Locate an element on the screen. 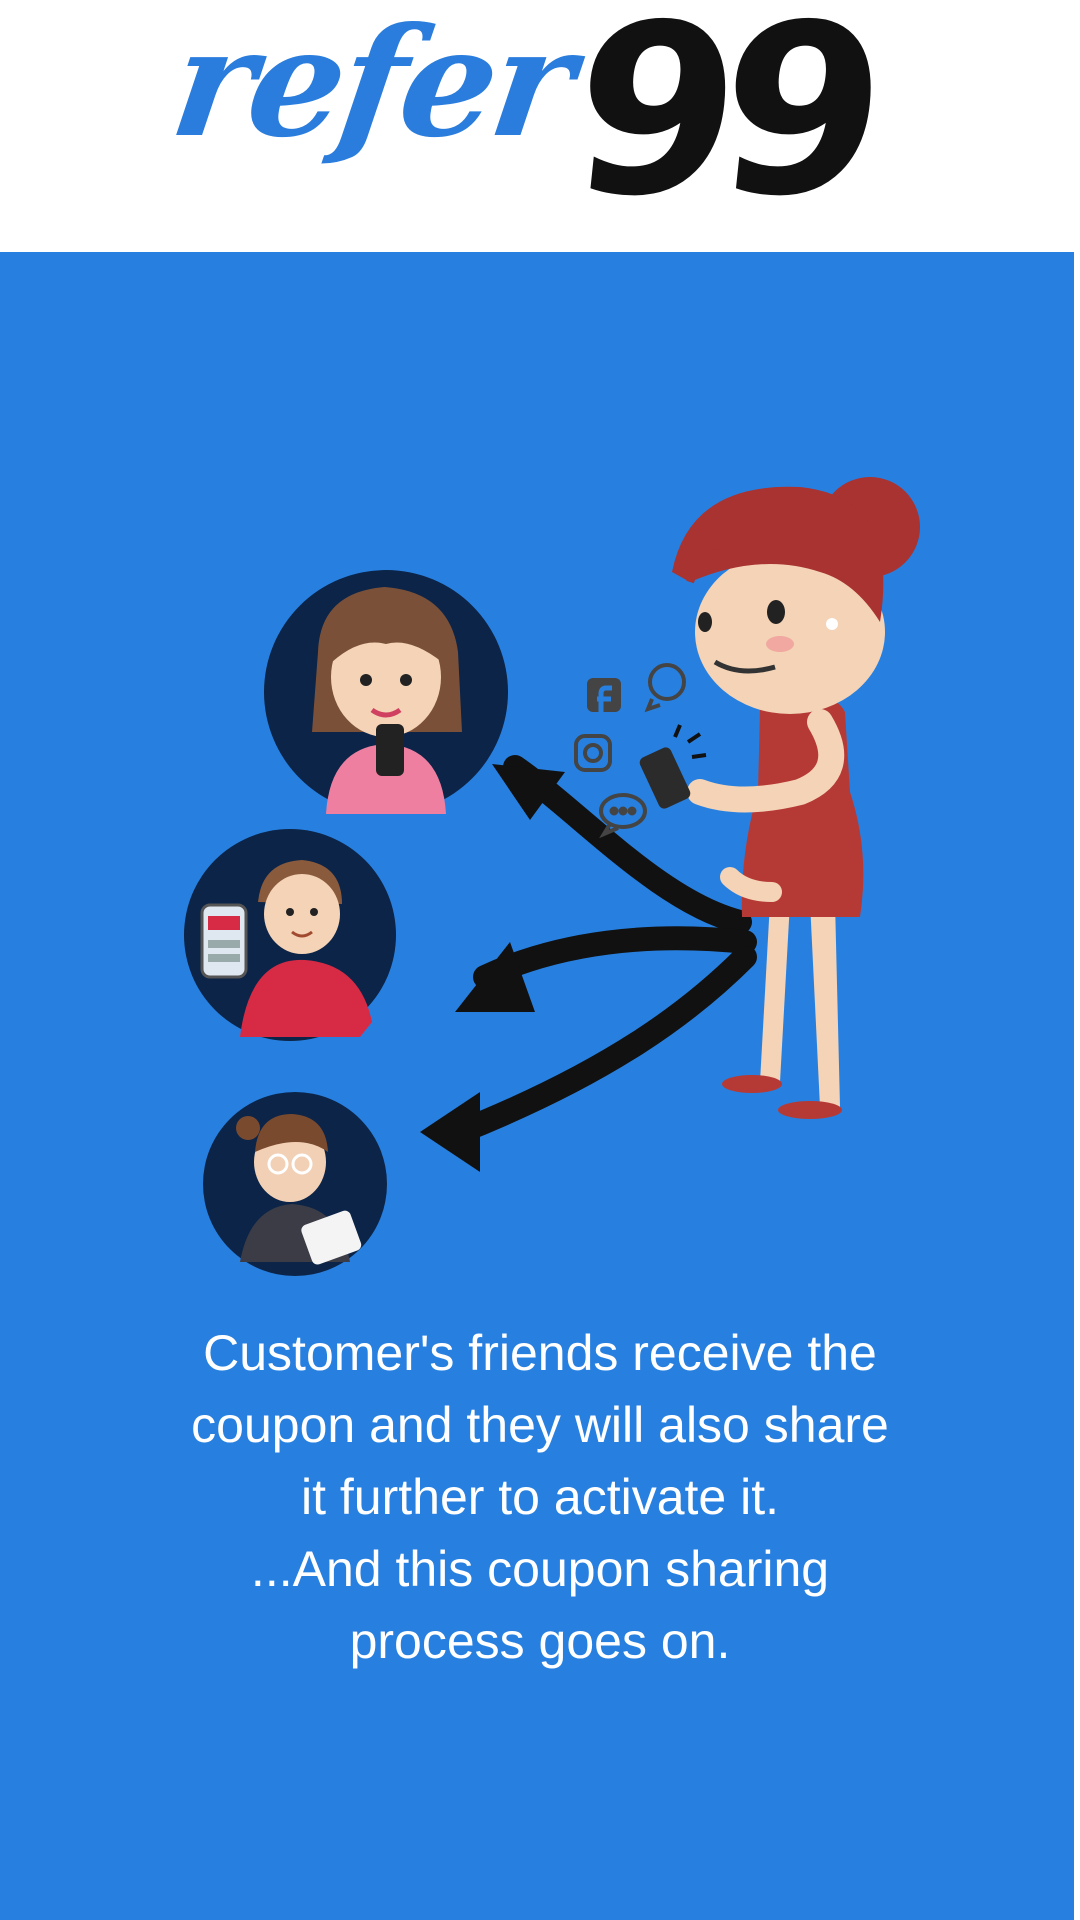 This screenshot has height=1920, width=1080. caption-line: it further to activate it. is located at coordinates (540, 1497).